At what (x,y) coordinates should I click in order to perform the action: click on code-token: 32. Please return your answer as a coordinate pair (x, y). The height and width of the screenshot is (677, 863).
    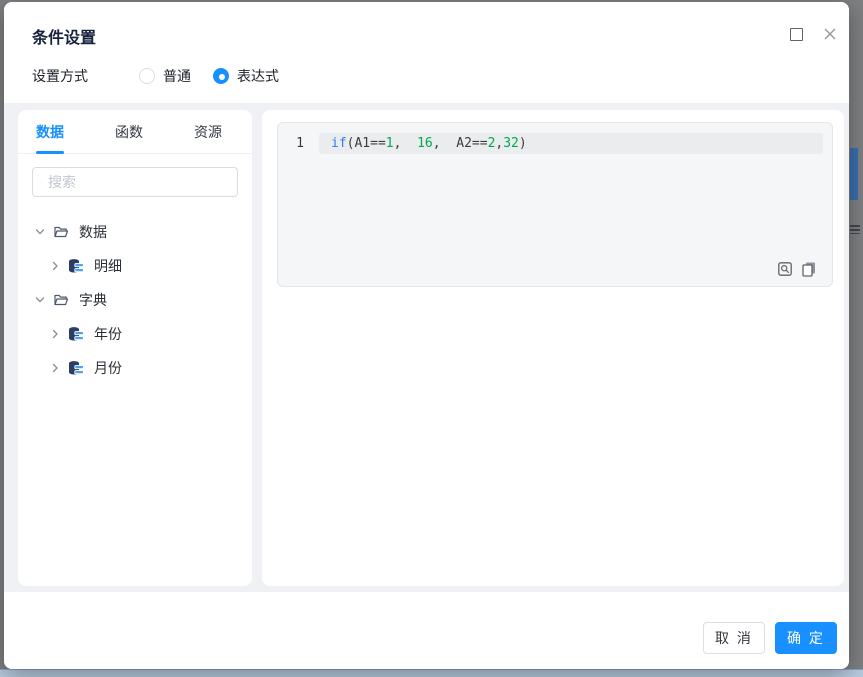
    Looking at the image, I should click on (511, 143).